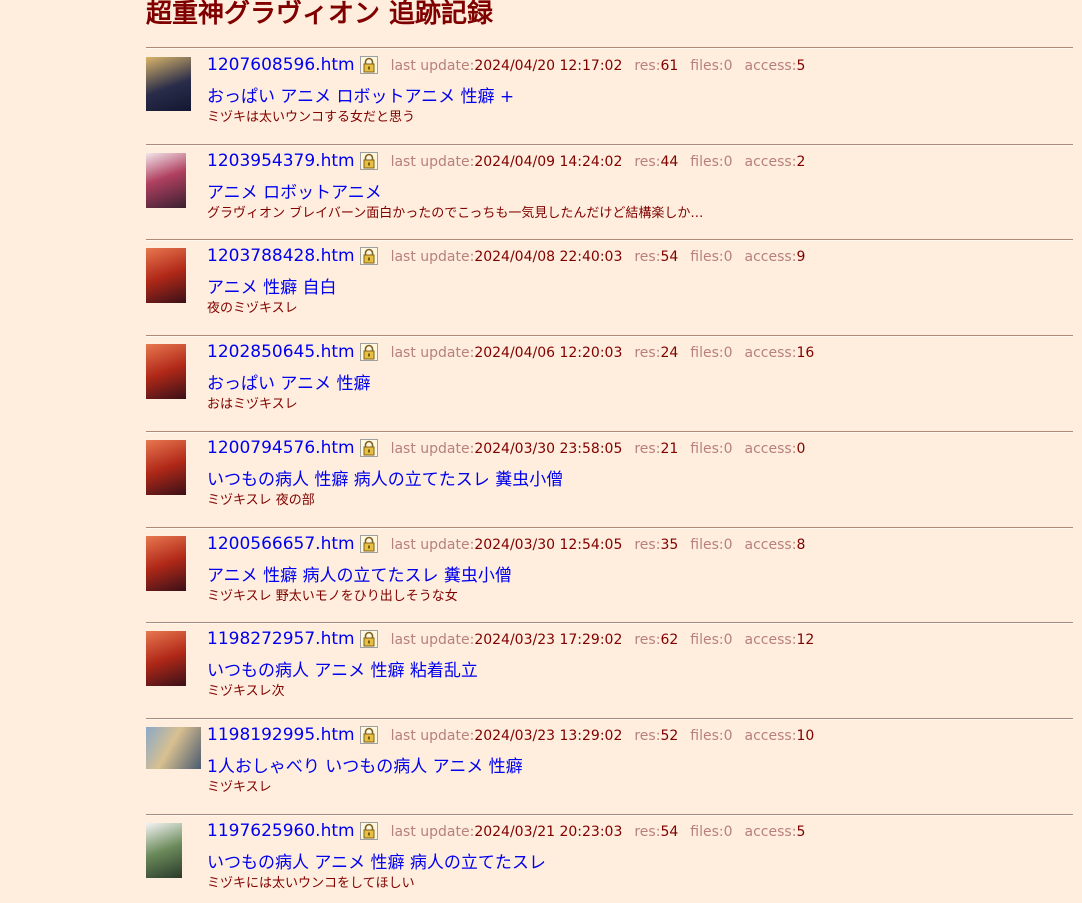 The image size is (1082, 903). Describe the element at coordinates (385, 477) in the screenshot. I see `thread-tags: いつもの病人 性癖 病人の立てたスレ 糞虫小僧` at that location.